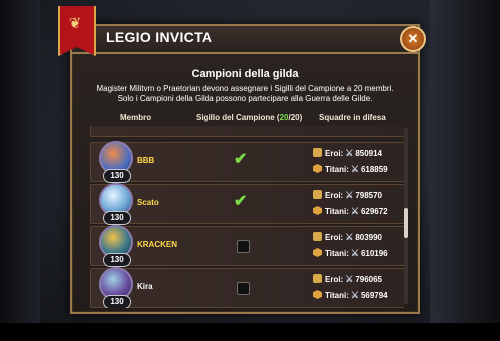 This screenshot has width=500, height=341. I want to click on titans-power: Titani: ⚔ 629672, so click(350, 211).